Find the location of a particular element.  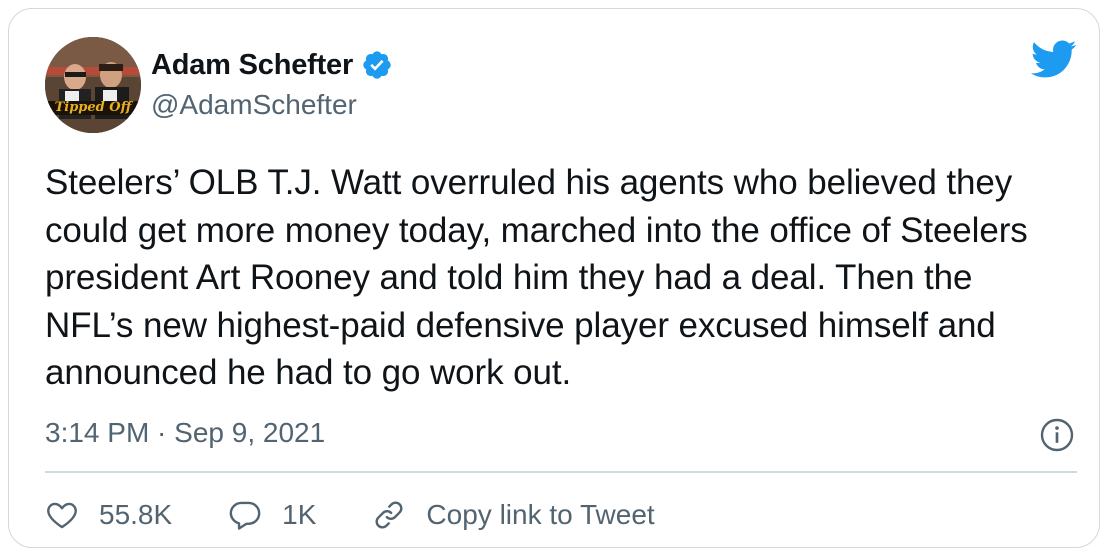

divider is located at coordinates (561, 472).